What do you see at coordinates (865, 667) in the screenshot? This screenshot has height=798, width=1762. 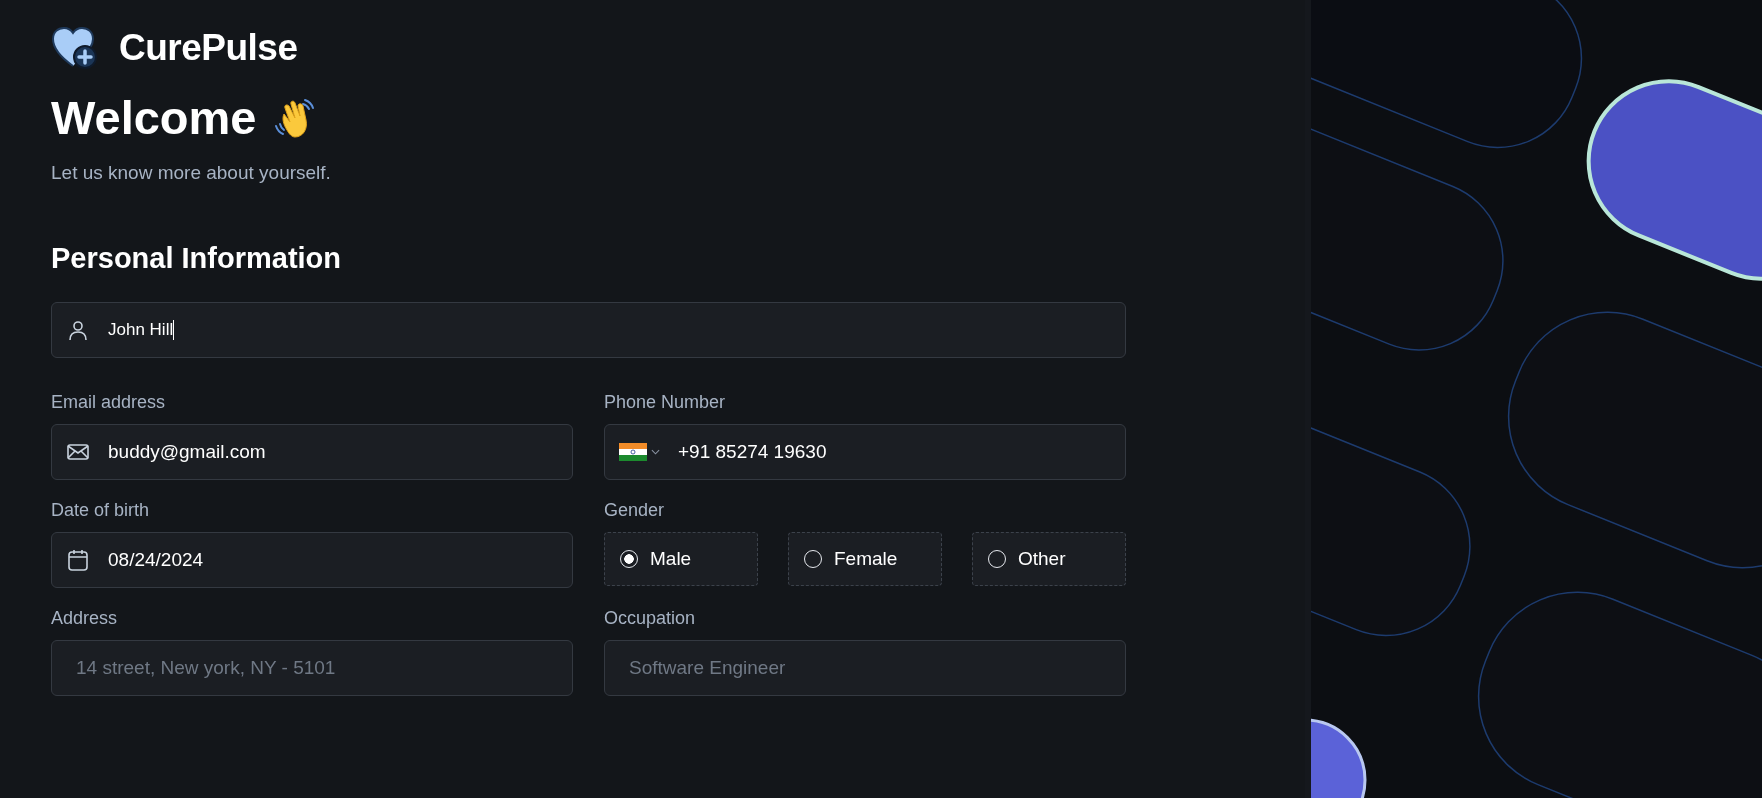 I see `occupation-field: Software Engineer` at bounding box center [865, 667].